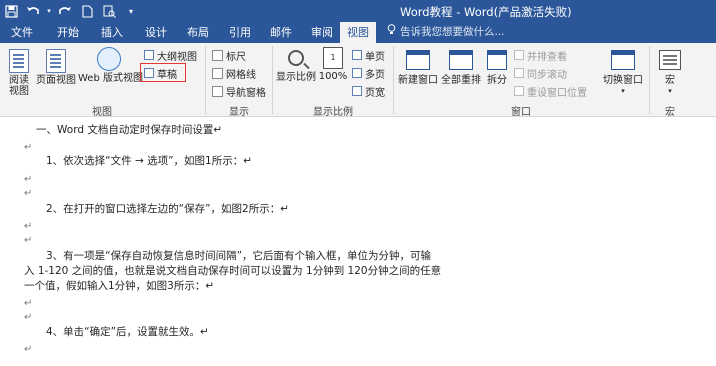  Describe the element at coordinates (167, 209) in the screenshot. I see `doc-paragraph: 2、在打开的窗口选择左边的“保存”，如图2所示：↵` at that location.